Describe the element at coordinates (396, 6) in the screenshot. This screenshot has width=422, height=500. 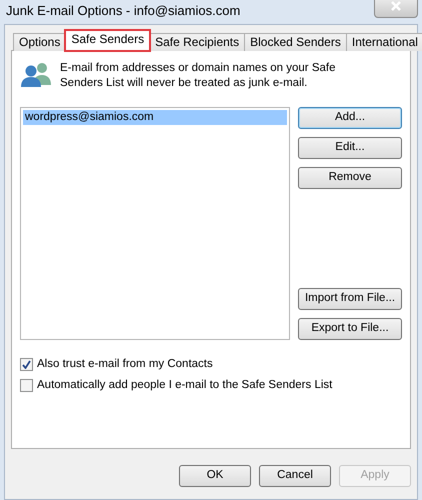
I see `close-icon` at that location.